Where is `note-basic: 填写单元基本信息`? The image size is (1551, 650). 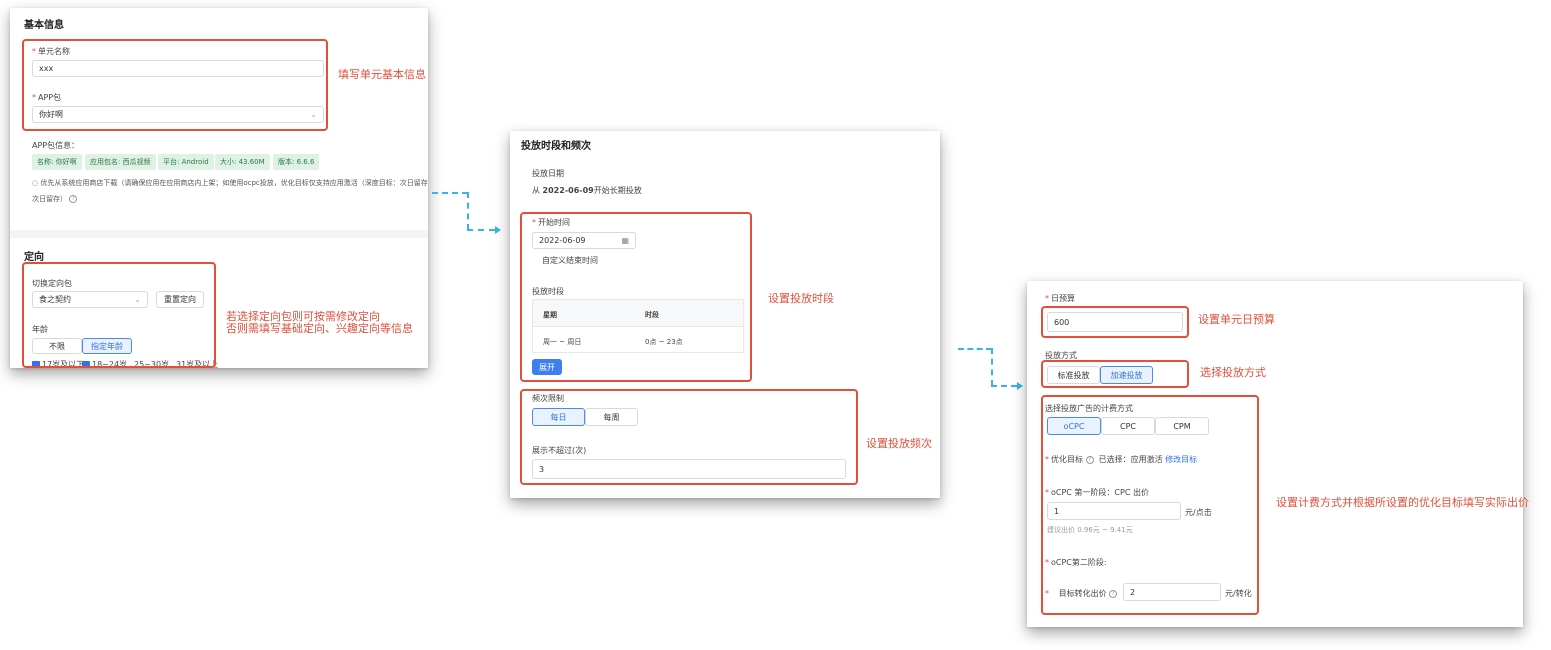 note-basic: 填写单元基本信息 is located at coordinates (382, 74).